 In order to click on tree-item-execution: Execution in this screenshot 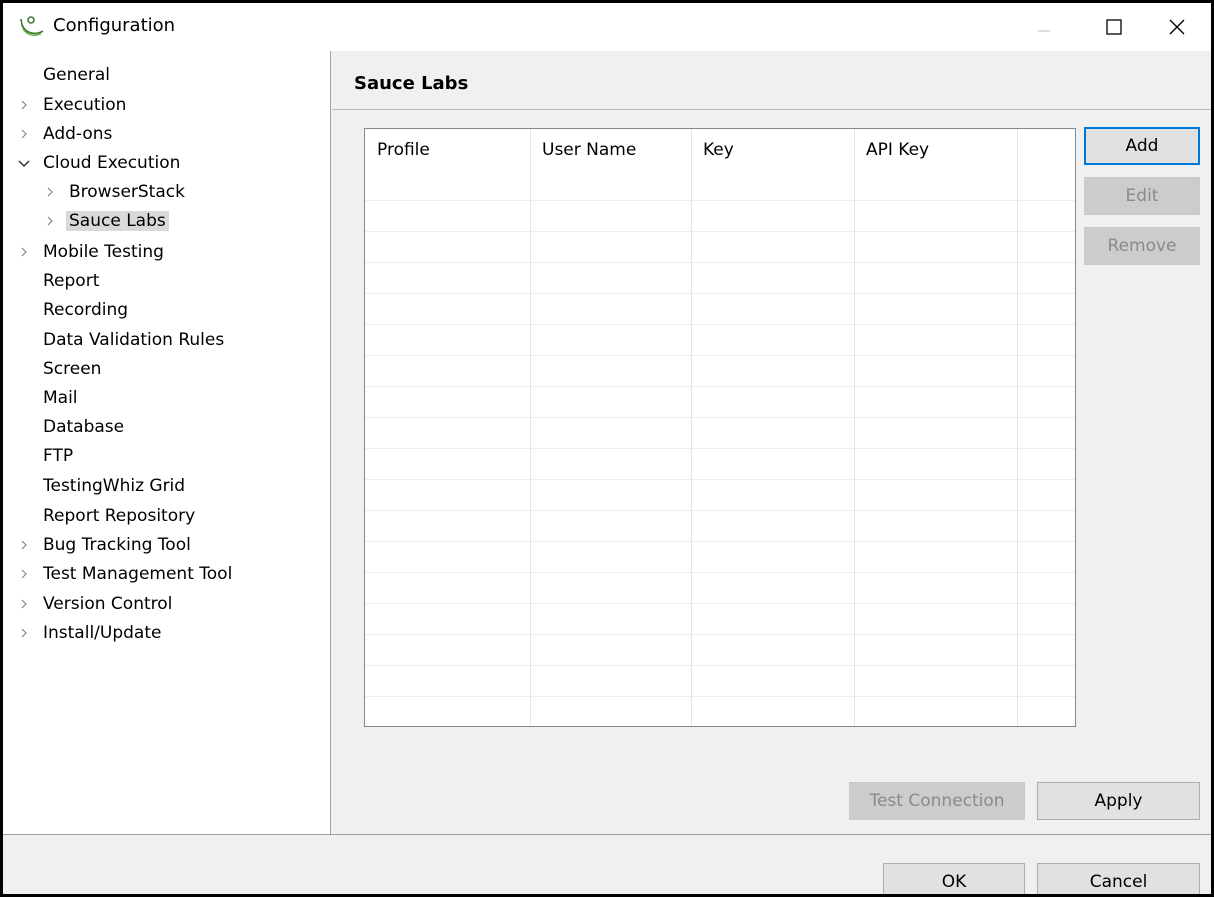, I will do `click(75, 105)`.